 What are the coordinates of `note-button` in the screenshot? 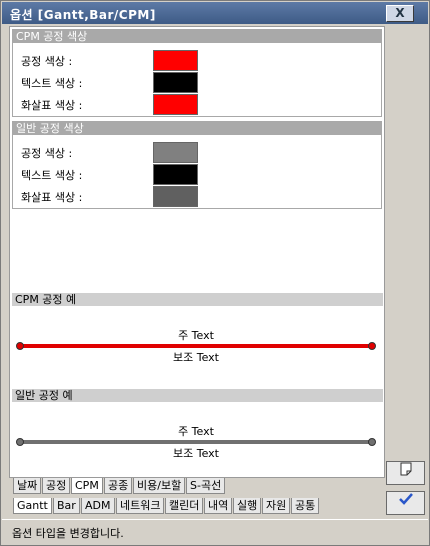 It's located at (405, 473).